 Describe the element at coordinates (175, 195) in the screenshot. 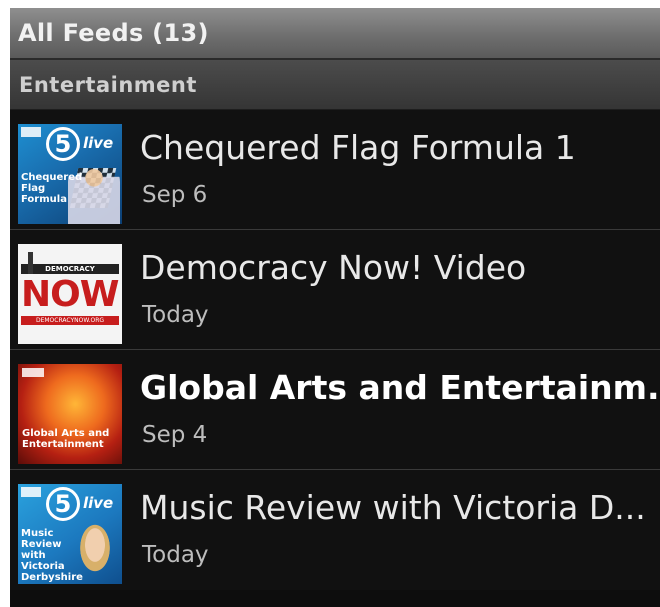

I see `feed-date: Sep 6` at that location.